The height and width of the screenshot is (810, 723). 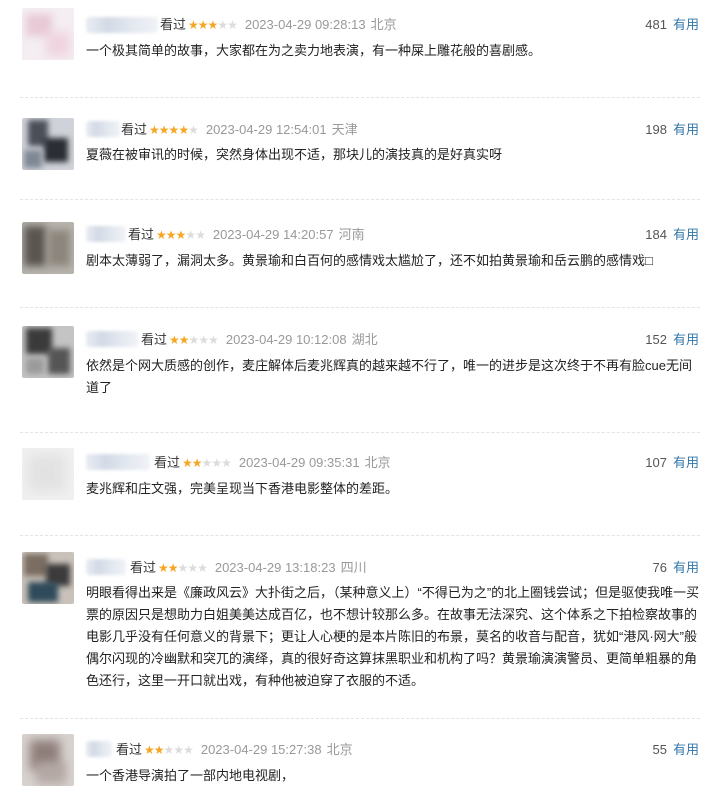 What do you see at coordinates (659, 749) in the screenshot?
I see `vote-count: 55` at bounding box center [659, 749].